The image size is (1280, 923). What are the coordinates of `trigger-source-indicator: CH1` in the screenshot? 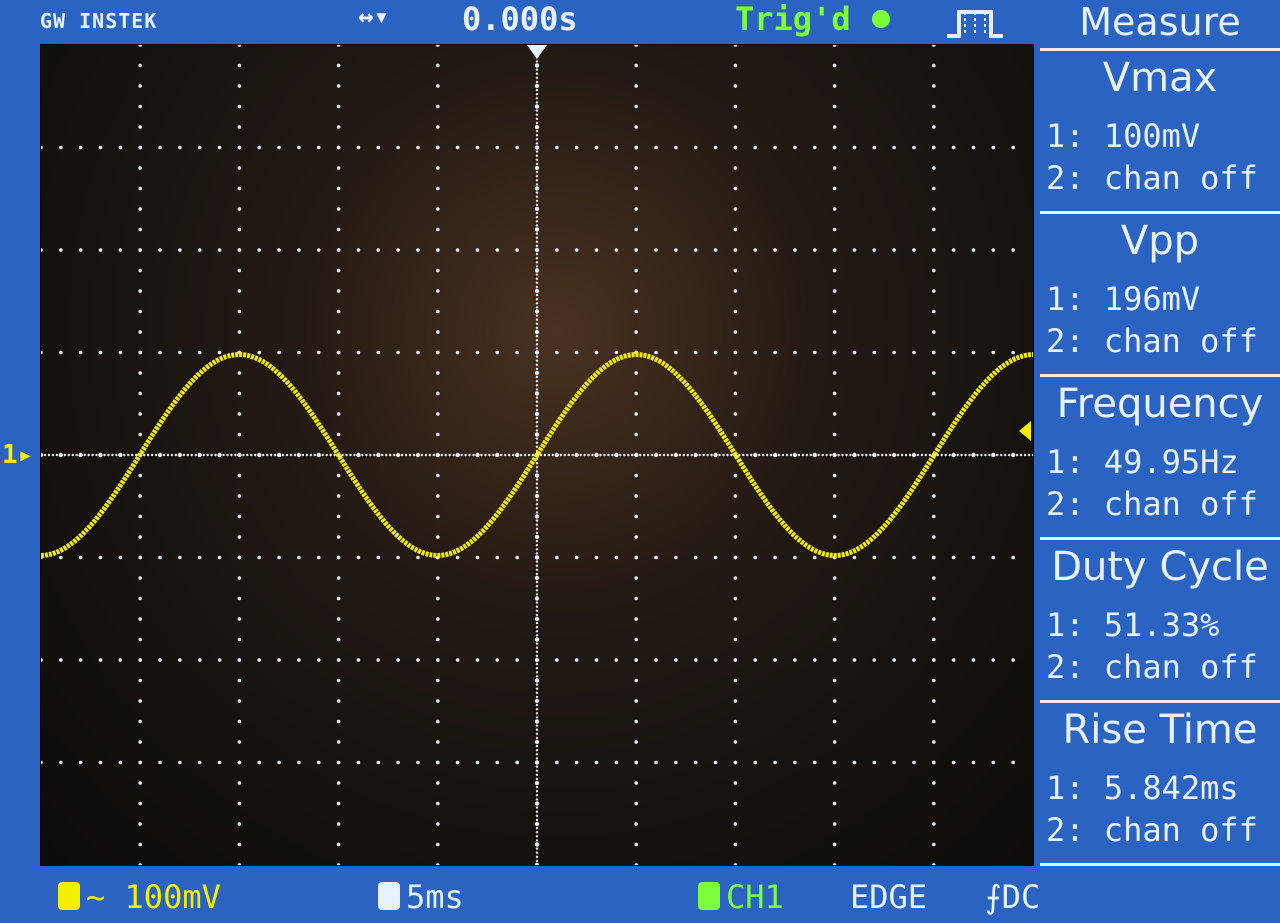 It's located at (741, 897).